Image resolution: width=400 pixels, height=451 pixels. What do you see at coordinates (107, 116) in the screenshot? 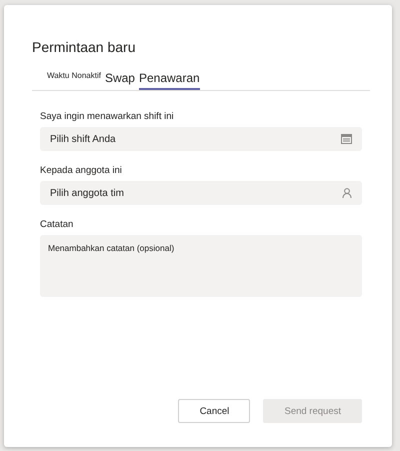
I see `field-label: Saya ingin menawarkan shift ini` at bounding box center [107, 116].